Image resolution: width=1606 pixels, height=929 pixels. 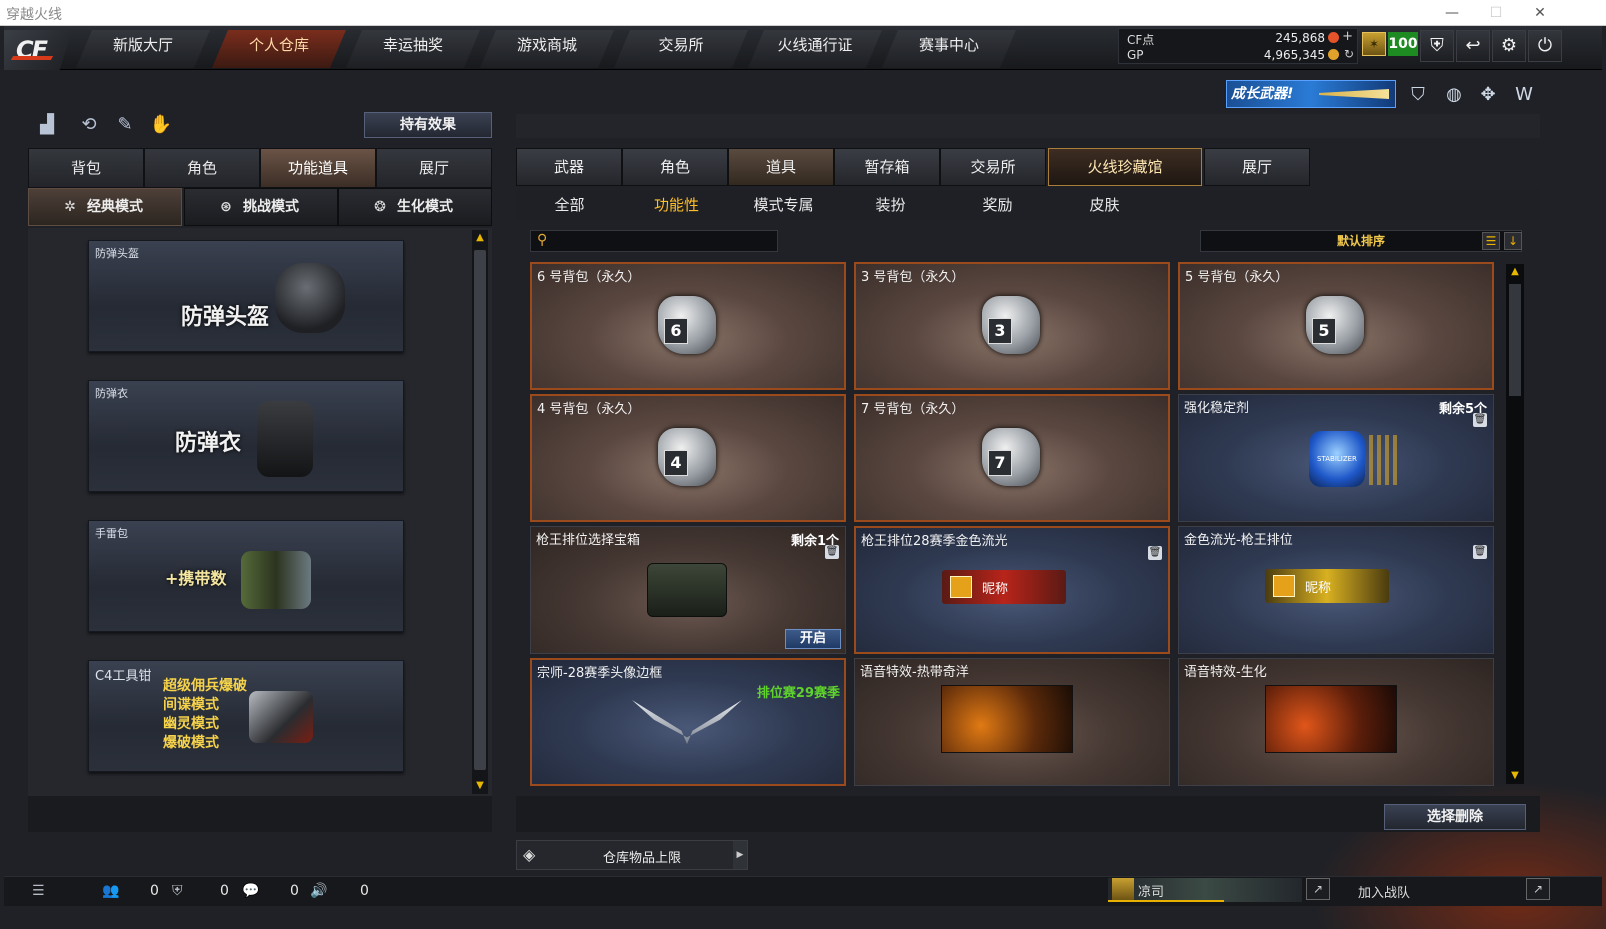 I want to click on history-icon: ⟲, so click(x=89, y=126).